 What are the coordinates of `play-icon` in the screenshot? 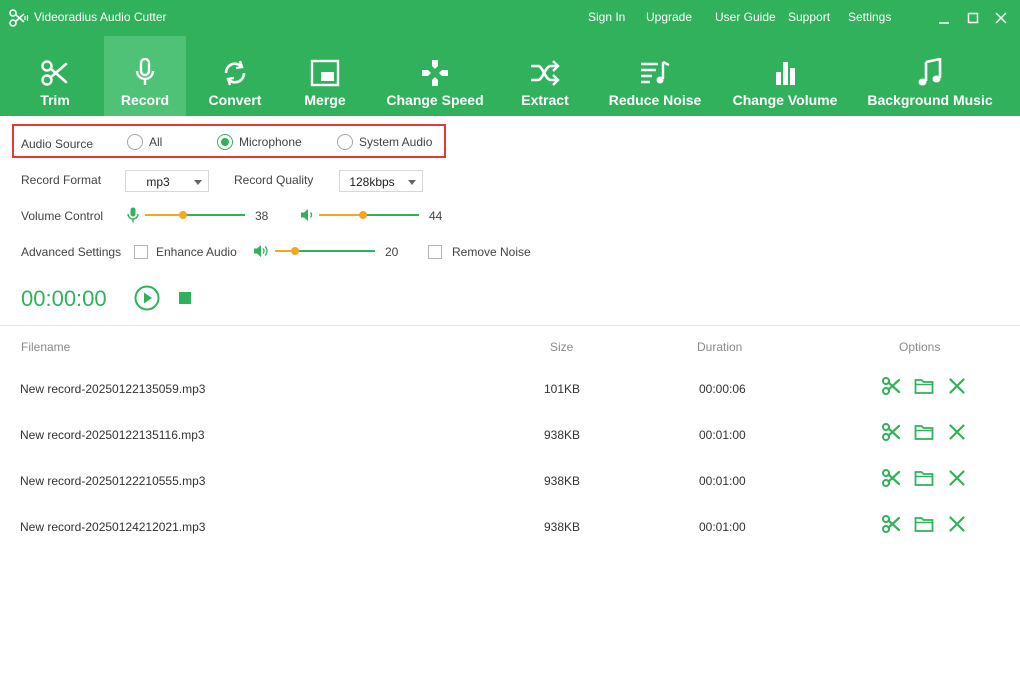 It's located at (147, 298).